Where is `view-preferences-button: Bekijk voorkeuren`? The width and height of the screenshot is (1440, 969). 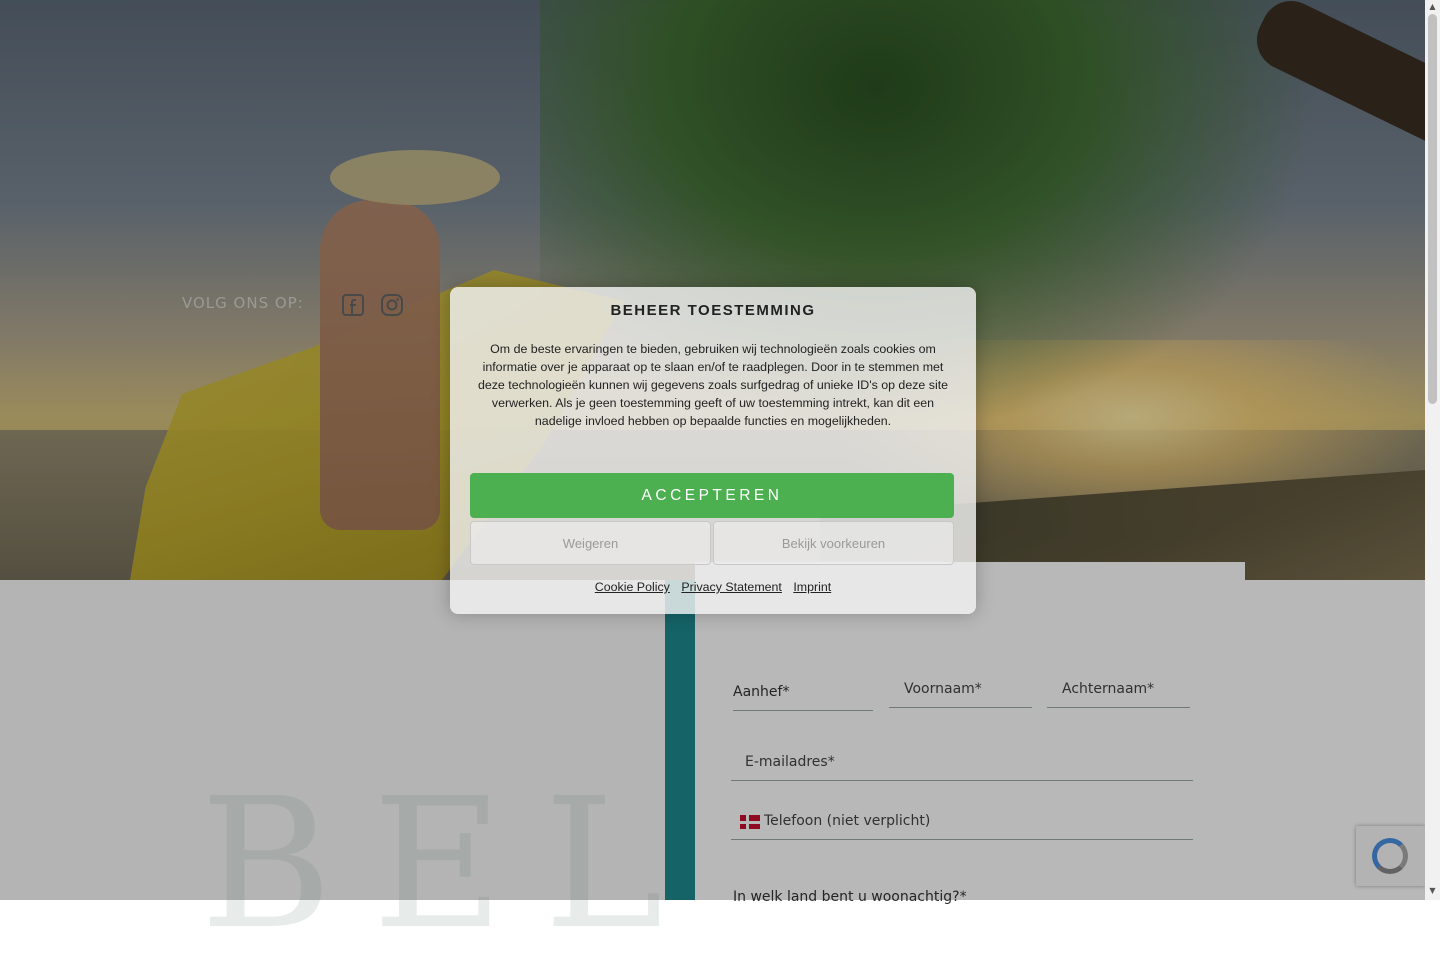
view-preferences-button: Bekijk voorkeuren is located at coordinates (833, 543).